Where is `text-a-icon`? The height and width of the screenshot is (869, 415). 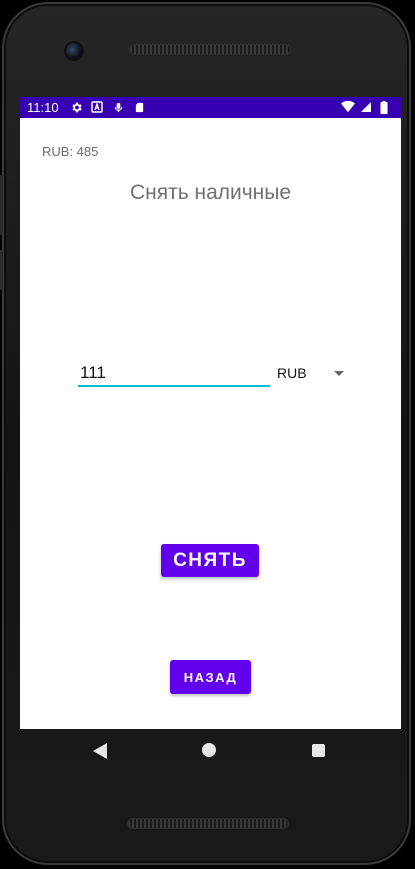 text-a-icon is located at coordinates (97, 107).